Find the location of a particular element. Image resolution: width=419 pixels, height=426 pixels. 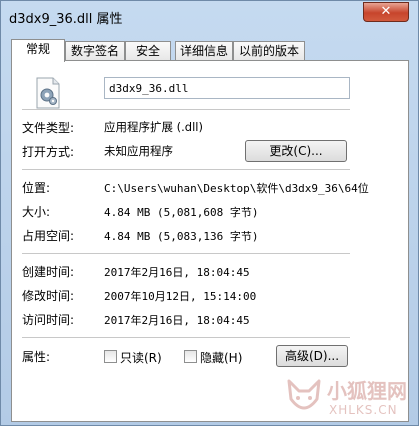

tab-strip: 常规 数字签名 安全 详细信息 以前的版本 is located at coordinates (211, 50).